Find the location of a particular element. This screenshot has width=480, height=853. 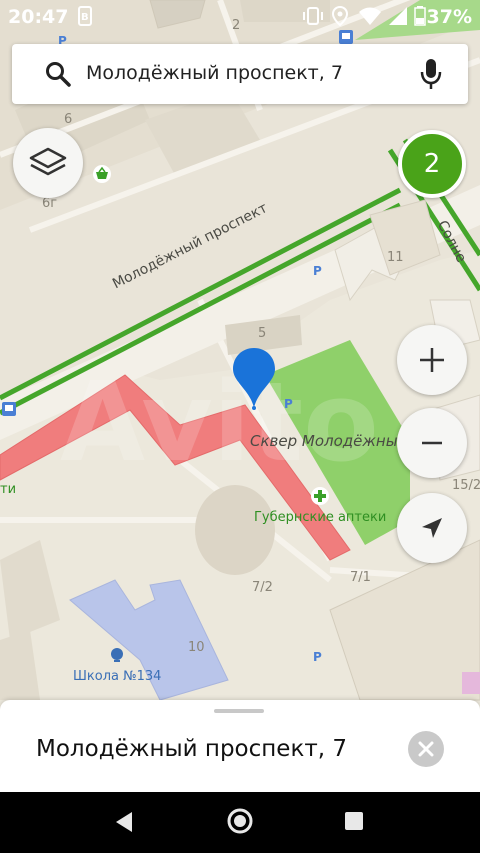

status-bar: 20:47 B 37% is located at coordinates (240, 17).